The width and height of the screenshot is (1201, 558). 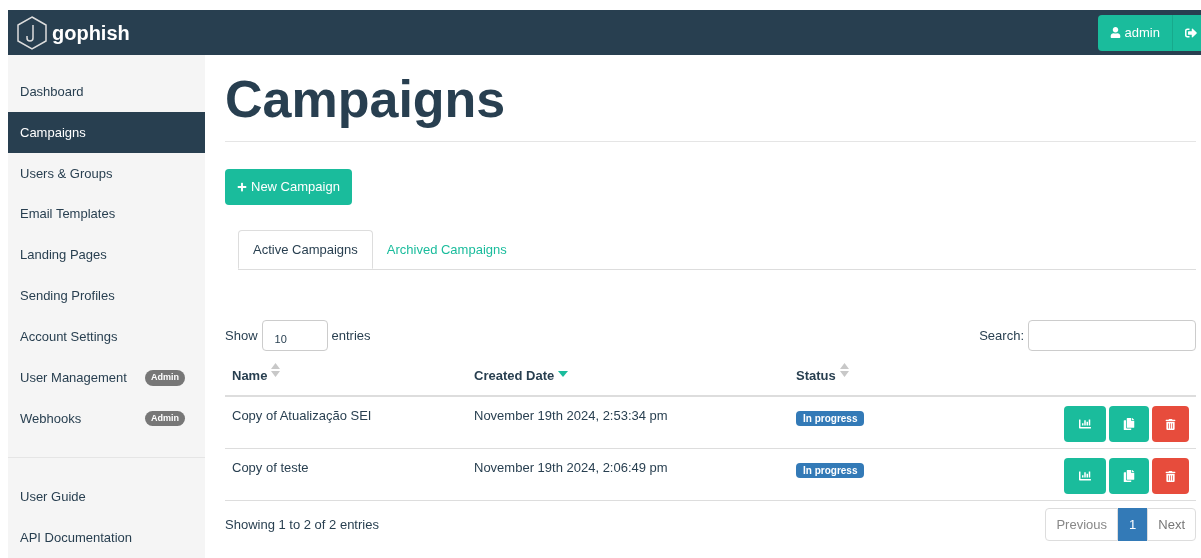 What do you see at coordinates (106, 337) in the screenshot?
I see `sidebar-item: Account Settings` at bounding box center [106, 337].